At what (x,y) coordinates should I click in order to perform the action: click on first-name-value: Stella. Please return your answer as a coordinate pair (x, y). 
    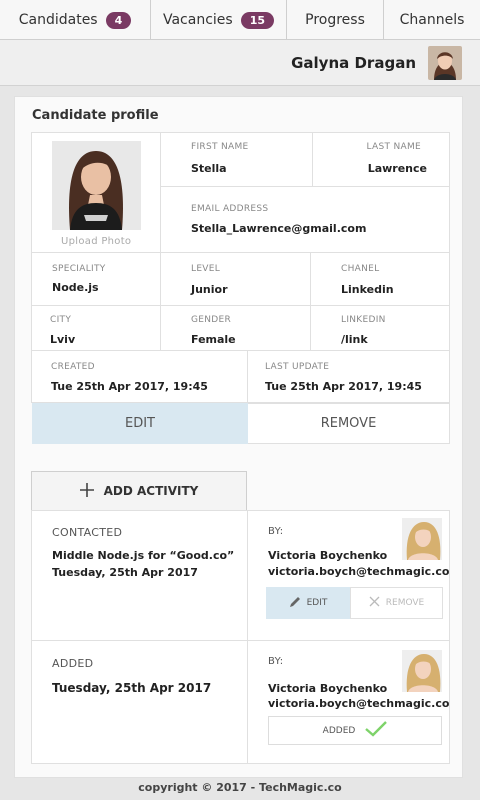
    Looking at the image, I should click on (209, 168).